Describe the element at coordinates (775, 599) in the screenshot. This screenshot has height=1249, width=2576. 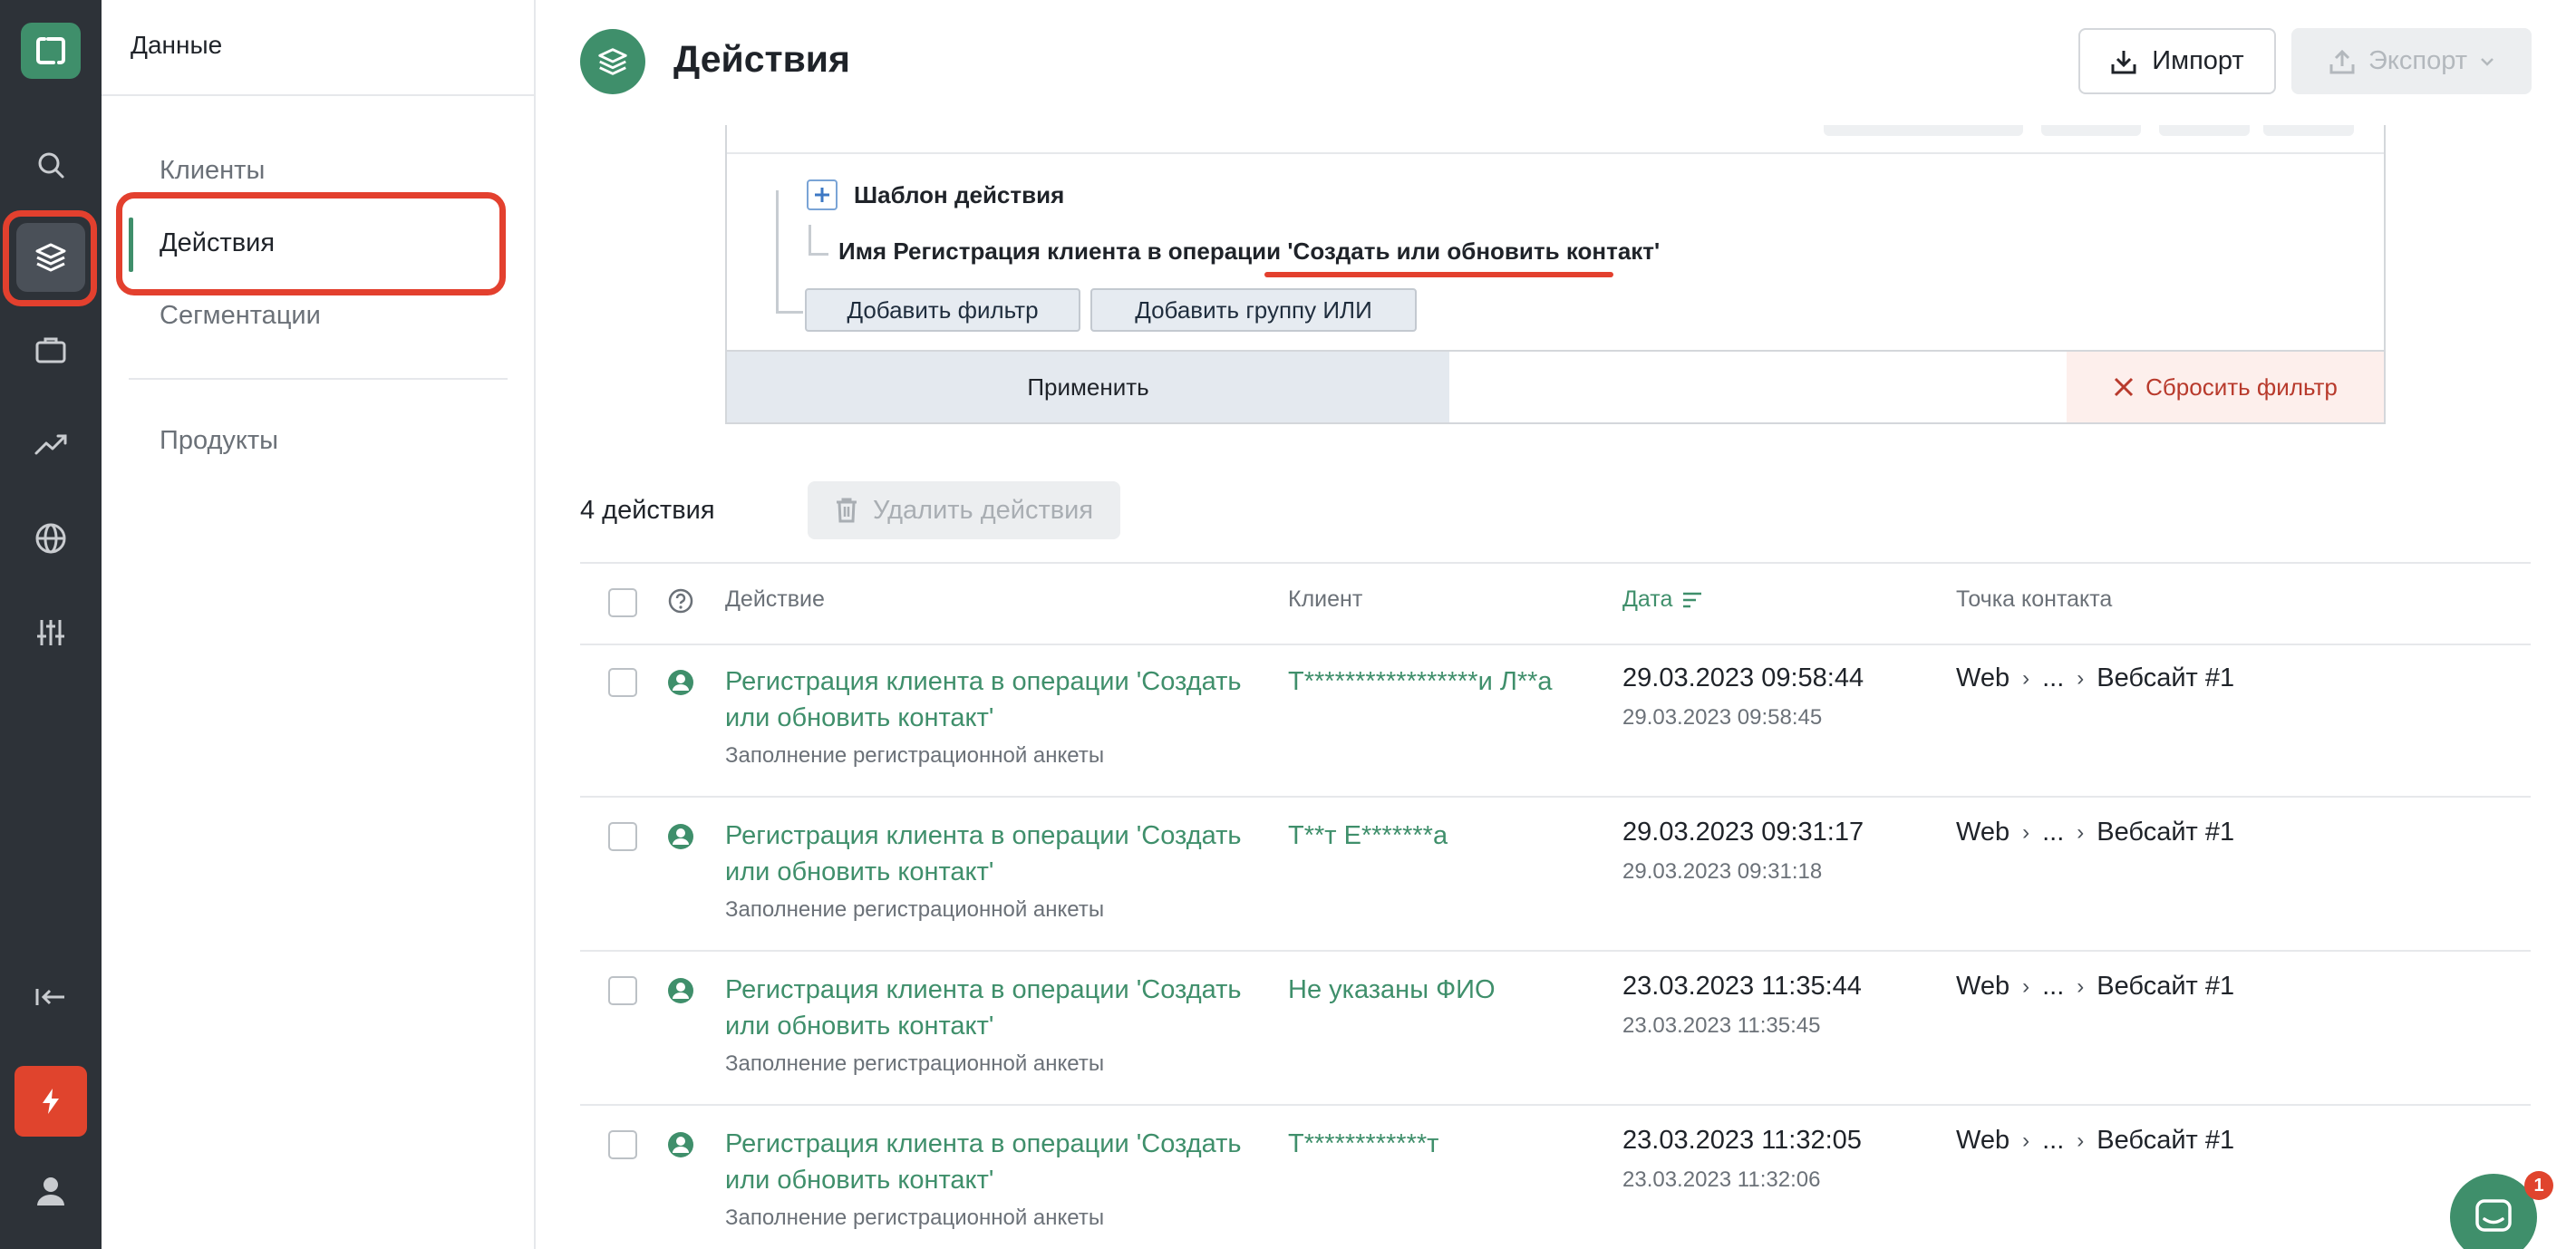
I see `column-header-action: Действие` at that location.